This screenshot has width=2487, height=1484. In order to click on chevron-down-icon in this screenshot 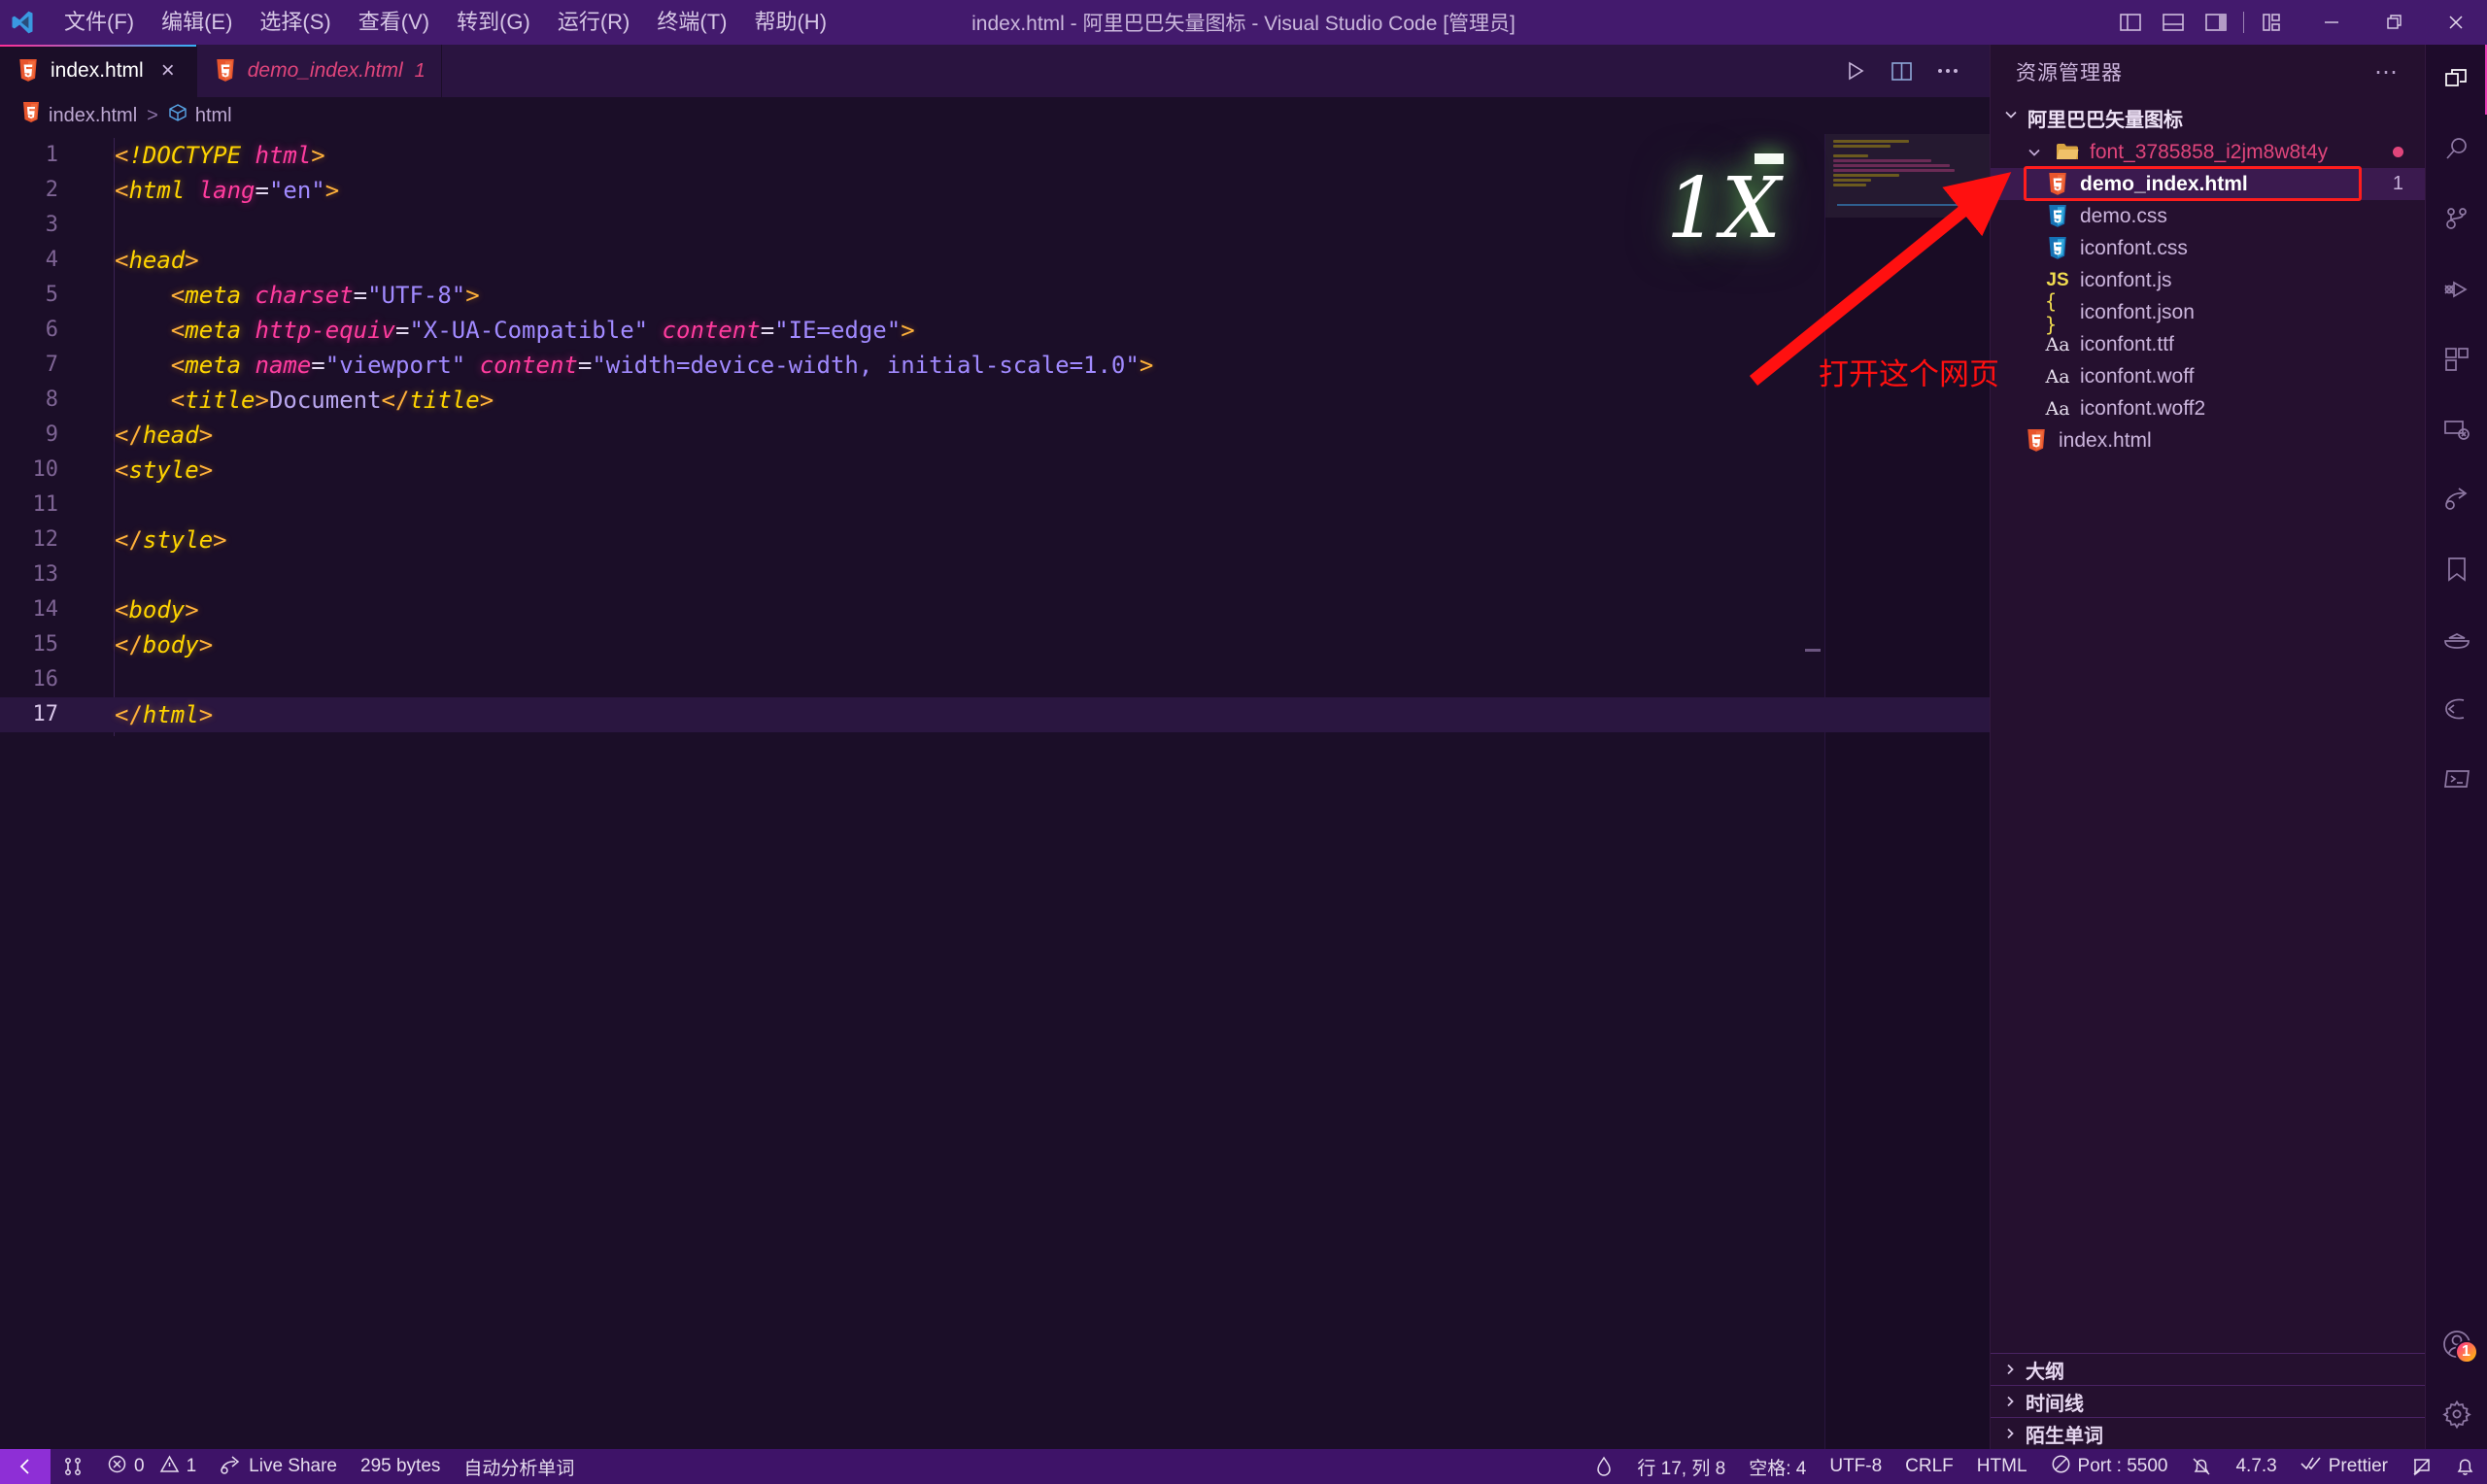, I will do `click(2034, 152)`.